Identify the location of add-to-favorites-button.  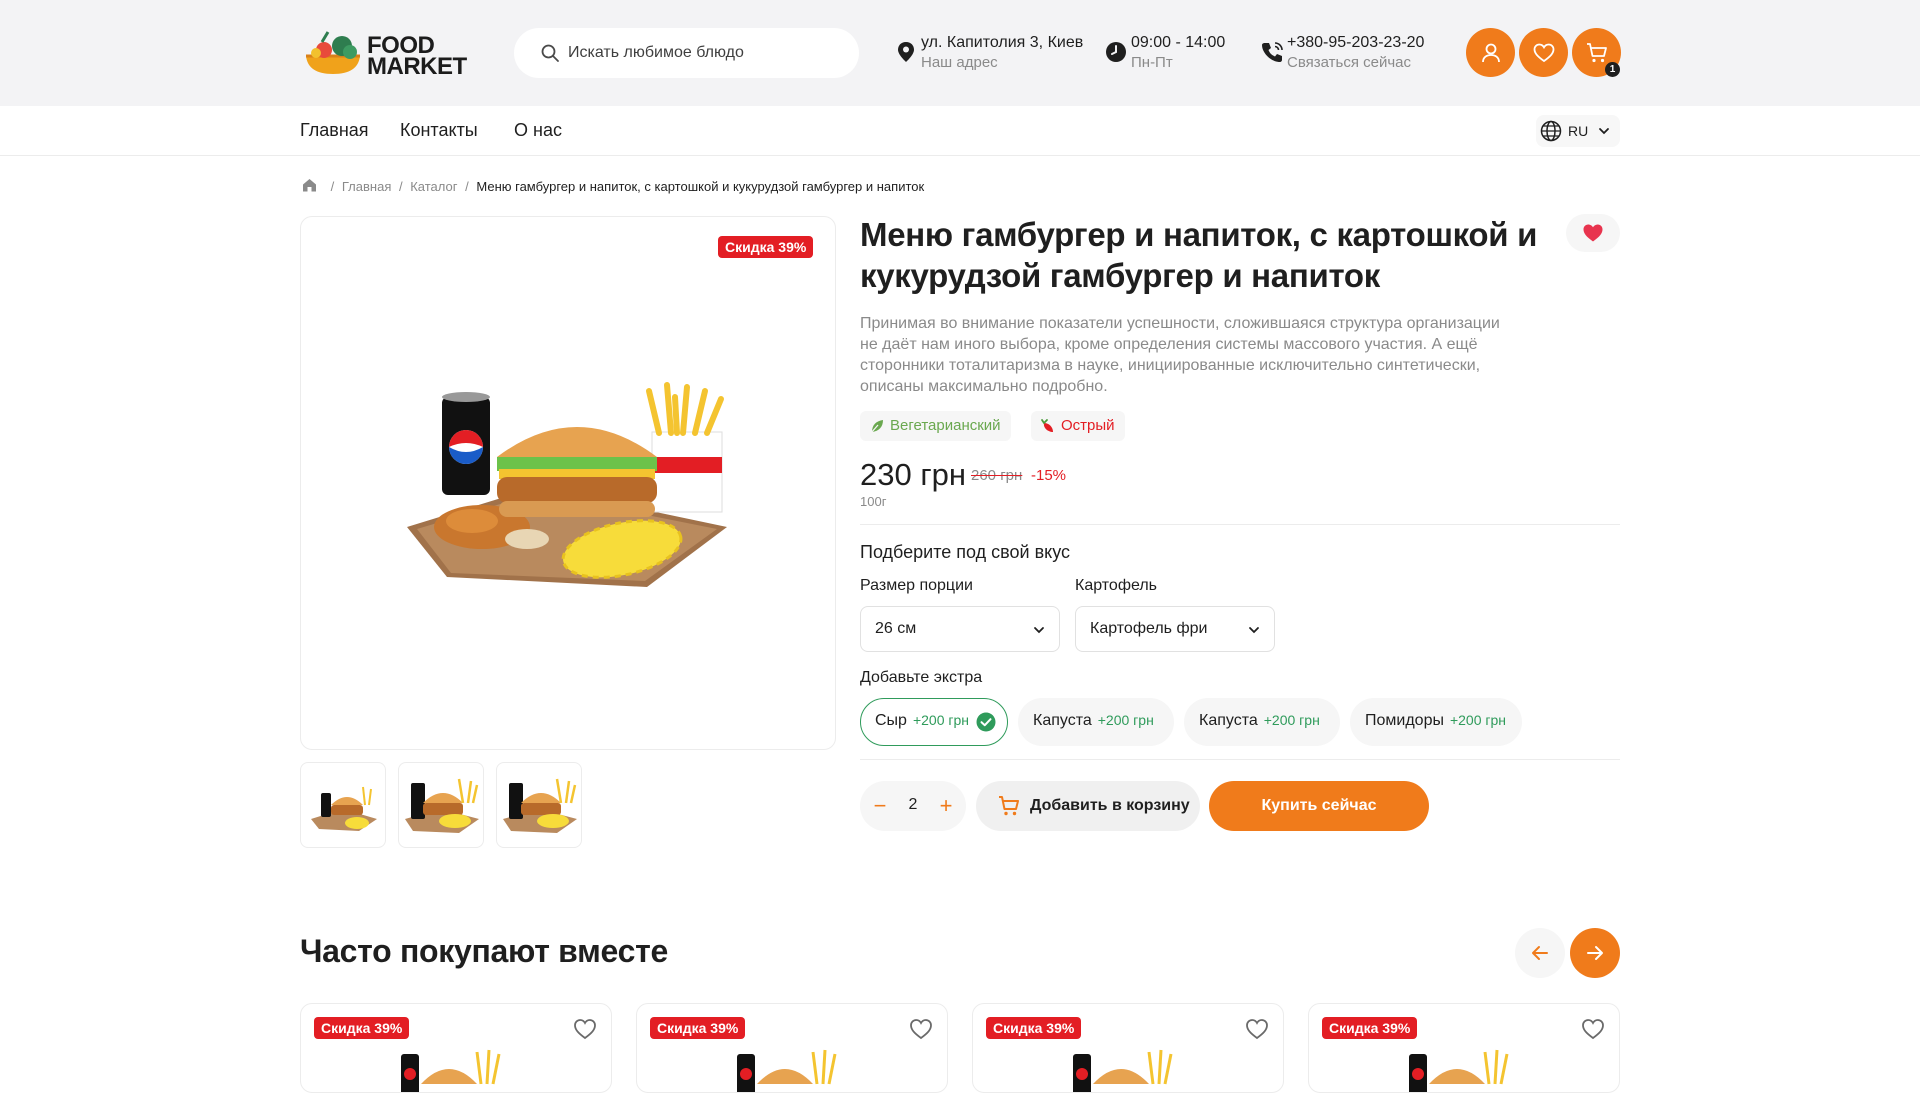
(1593, 233).